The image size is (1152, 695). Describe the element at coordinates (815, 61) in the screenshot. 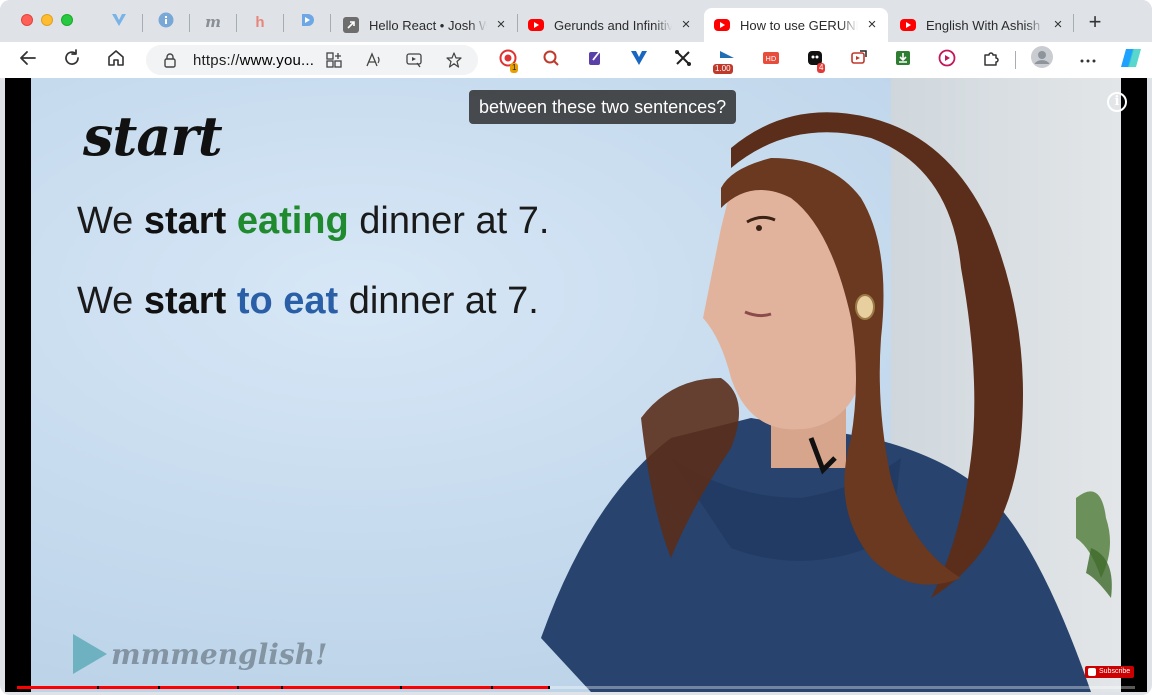

I see `extension-counter: 4` at that location.